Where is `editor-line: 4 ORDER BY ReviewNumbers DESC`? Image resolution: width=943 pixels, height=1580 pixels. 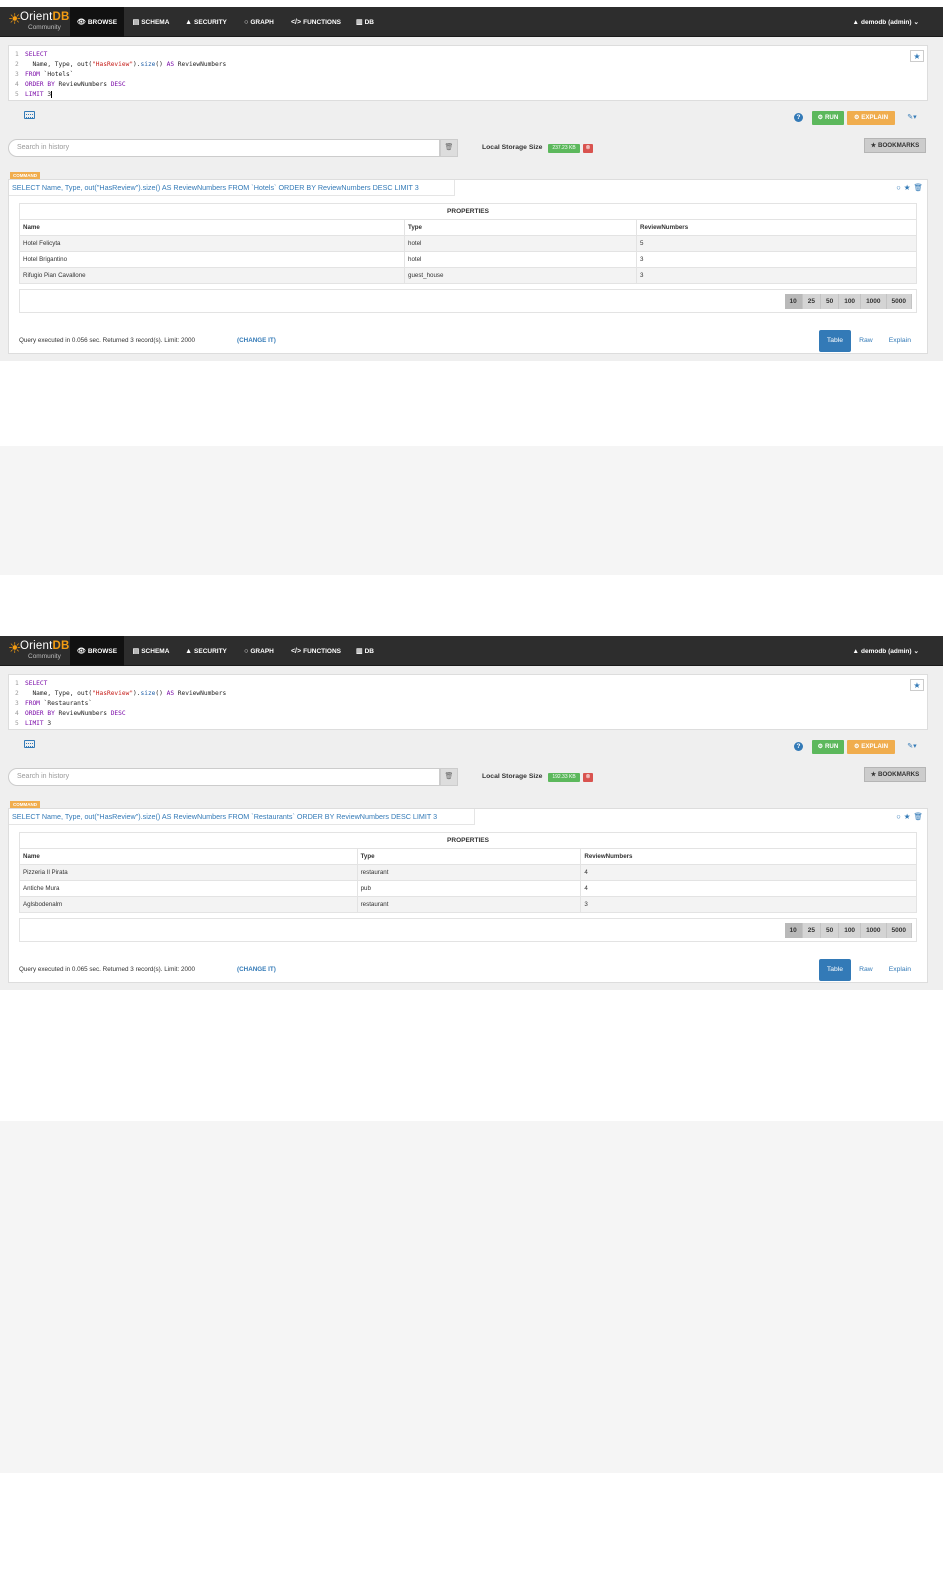
editor-line: 4 ORDER BY ReviewNumbers DESC is located at coordinates (70, 84).